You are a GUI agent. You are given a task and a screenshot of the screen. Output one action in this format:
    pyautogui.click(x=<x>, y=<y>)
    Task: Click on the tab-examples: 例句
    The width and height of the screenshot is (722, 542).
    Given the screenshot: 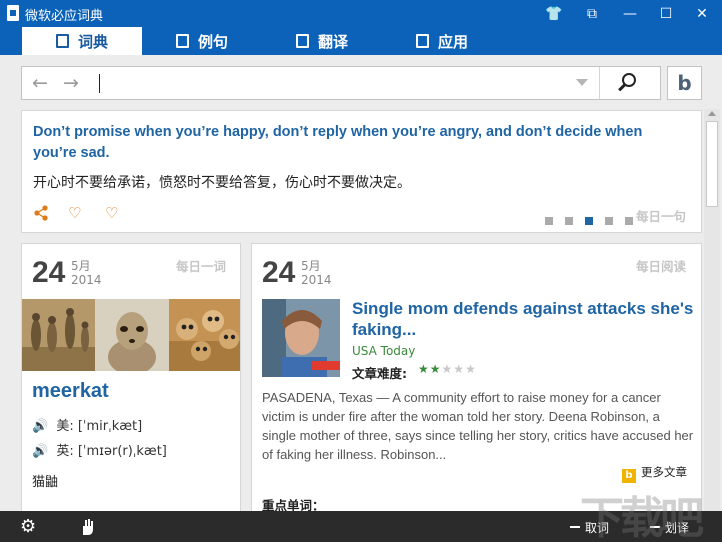 What is the action you would take?
    pyautogui.click(x=202, y=41)
    